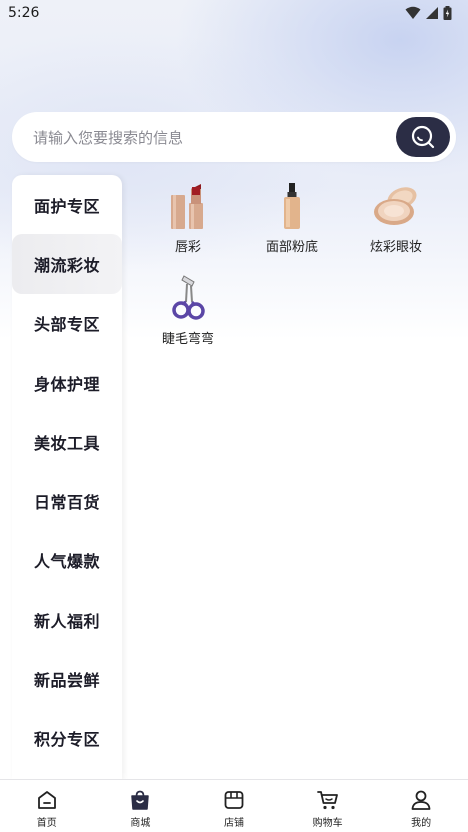 This screenshot has height=832, width=468. Describe the element at coordinates (188, 297) in the screenshot. I see `eyelash-curler-icon` at that location.